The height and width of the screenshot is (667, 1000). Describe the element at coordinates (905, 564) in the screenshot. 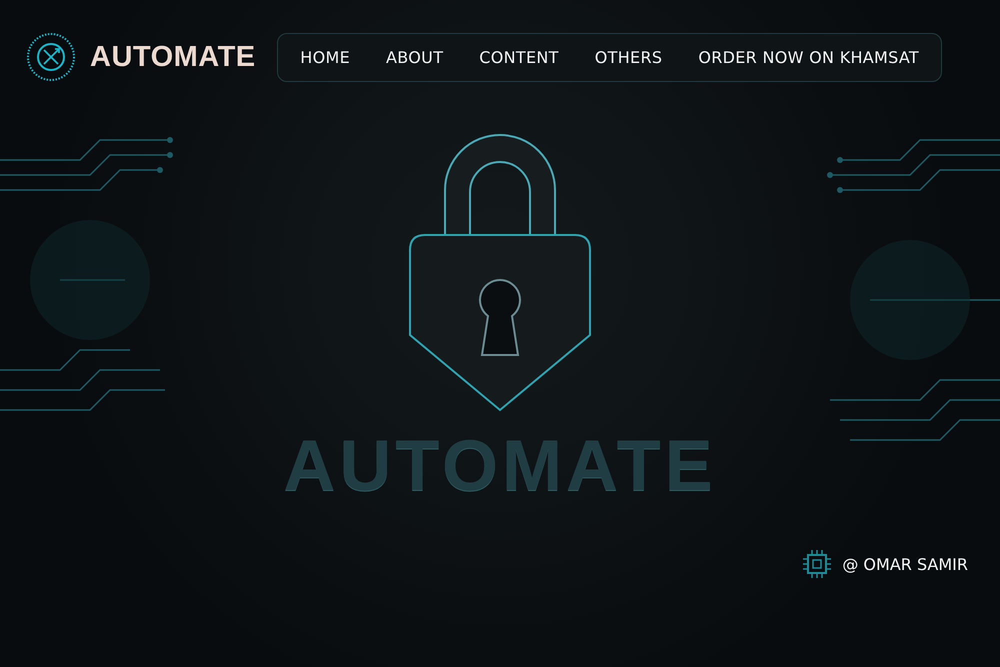

I see `author-credit: @ OMAR SAMIR` at that location.